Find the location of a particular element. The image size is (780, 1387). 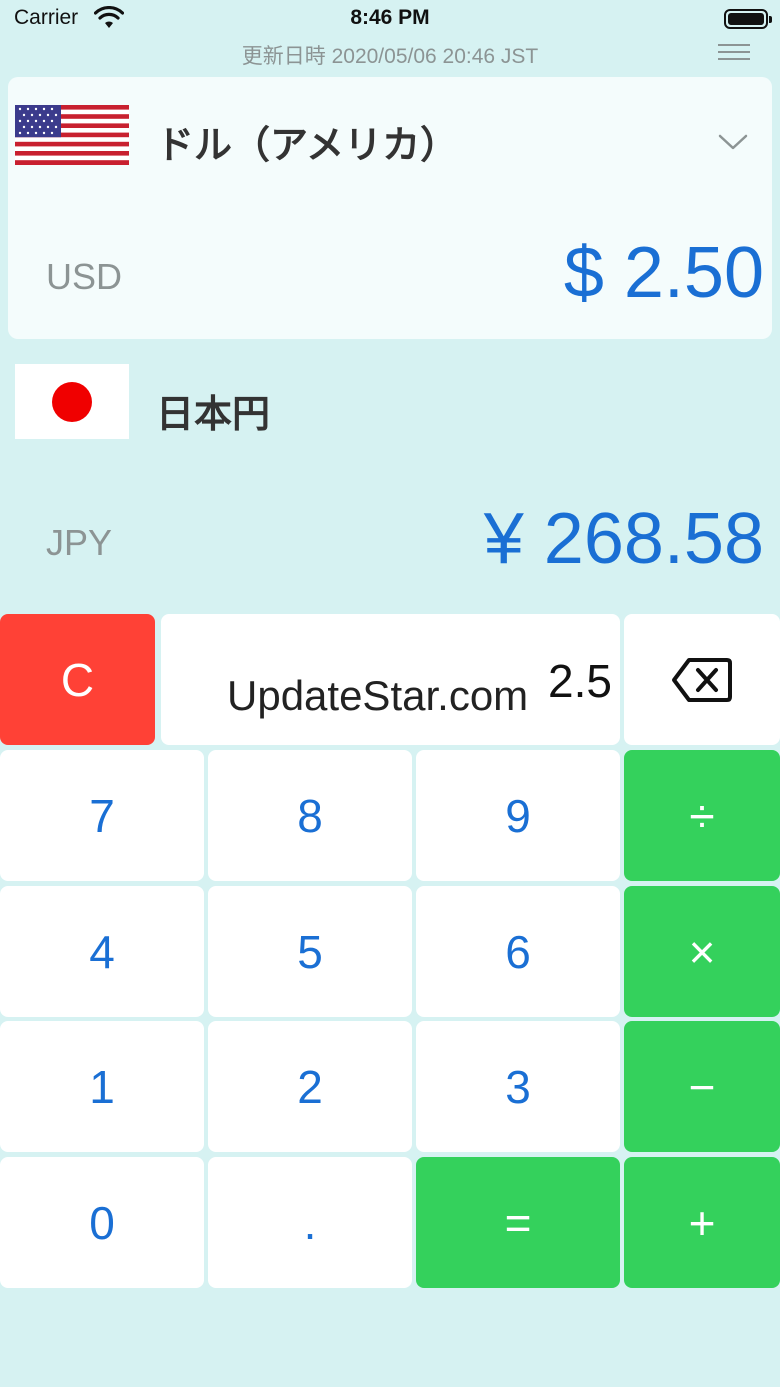

battery-icon is located at coordinates (748, 19).